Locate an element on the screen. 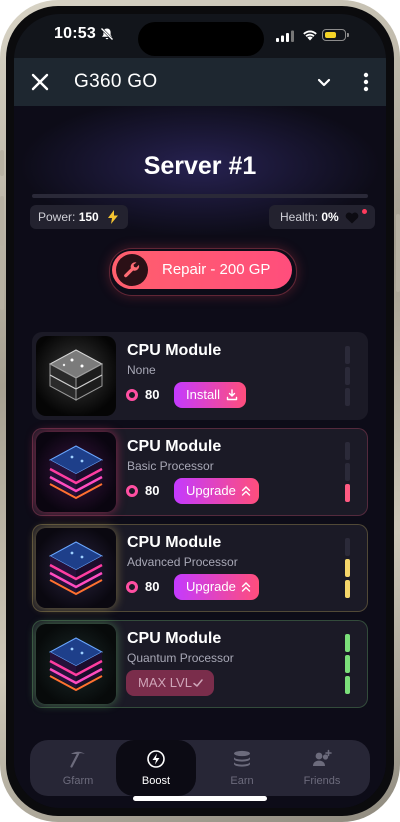 This screenshot has height=822, width=400. nav-item-gfarm: Gfarm is located at coordinates (78, 768).